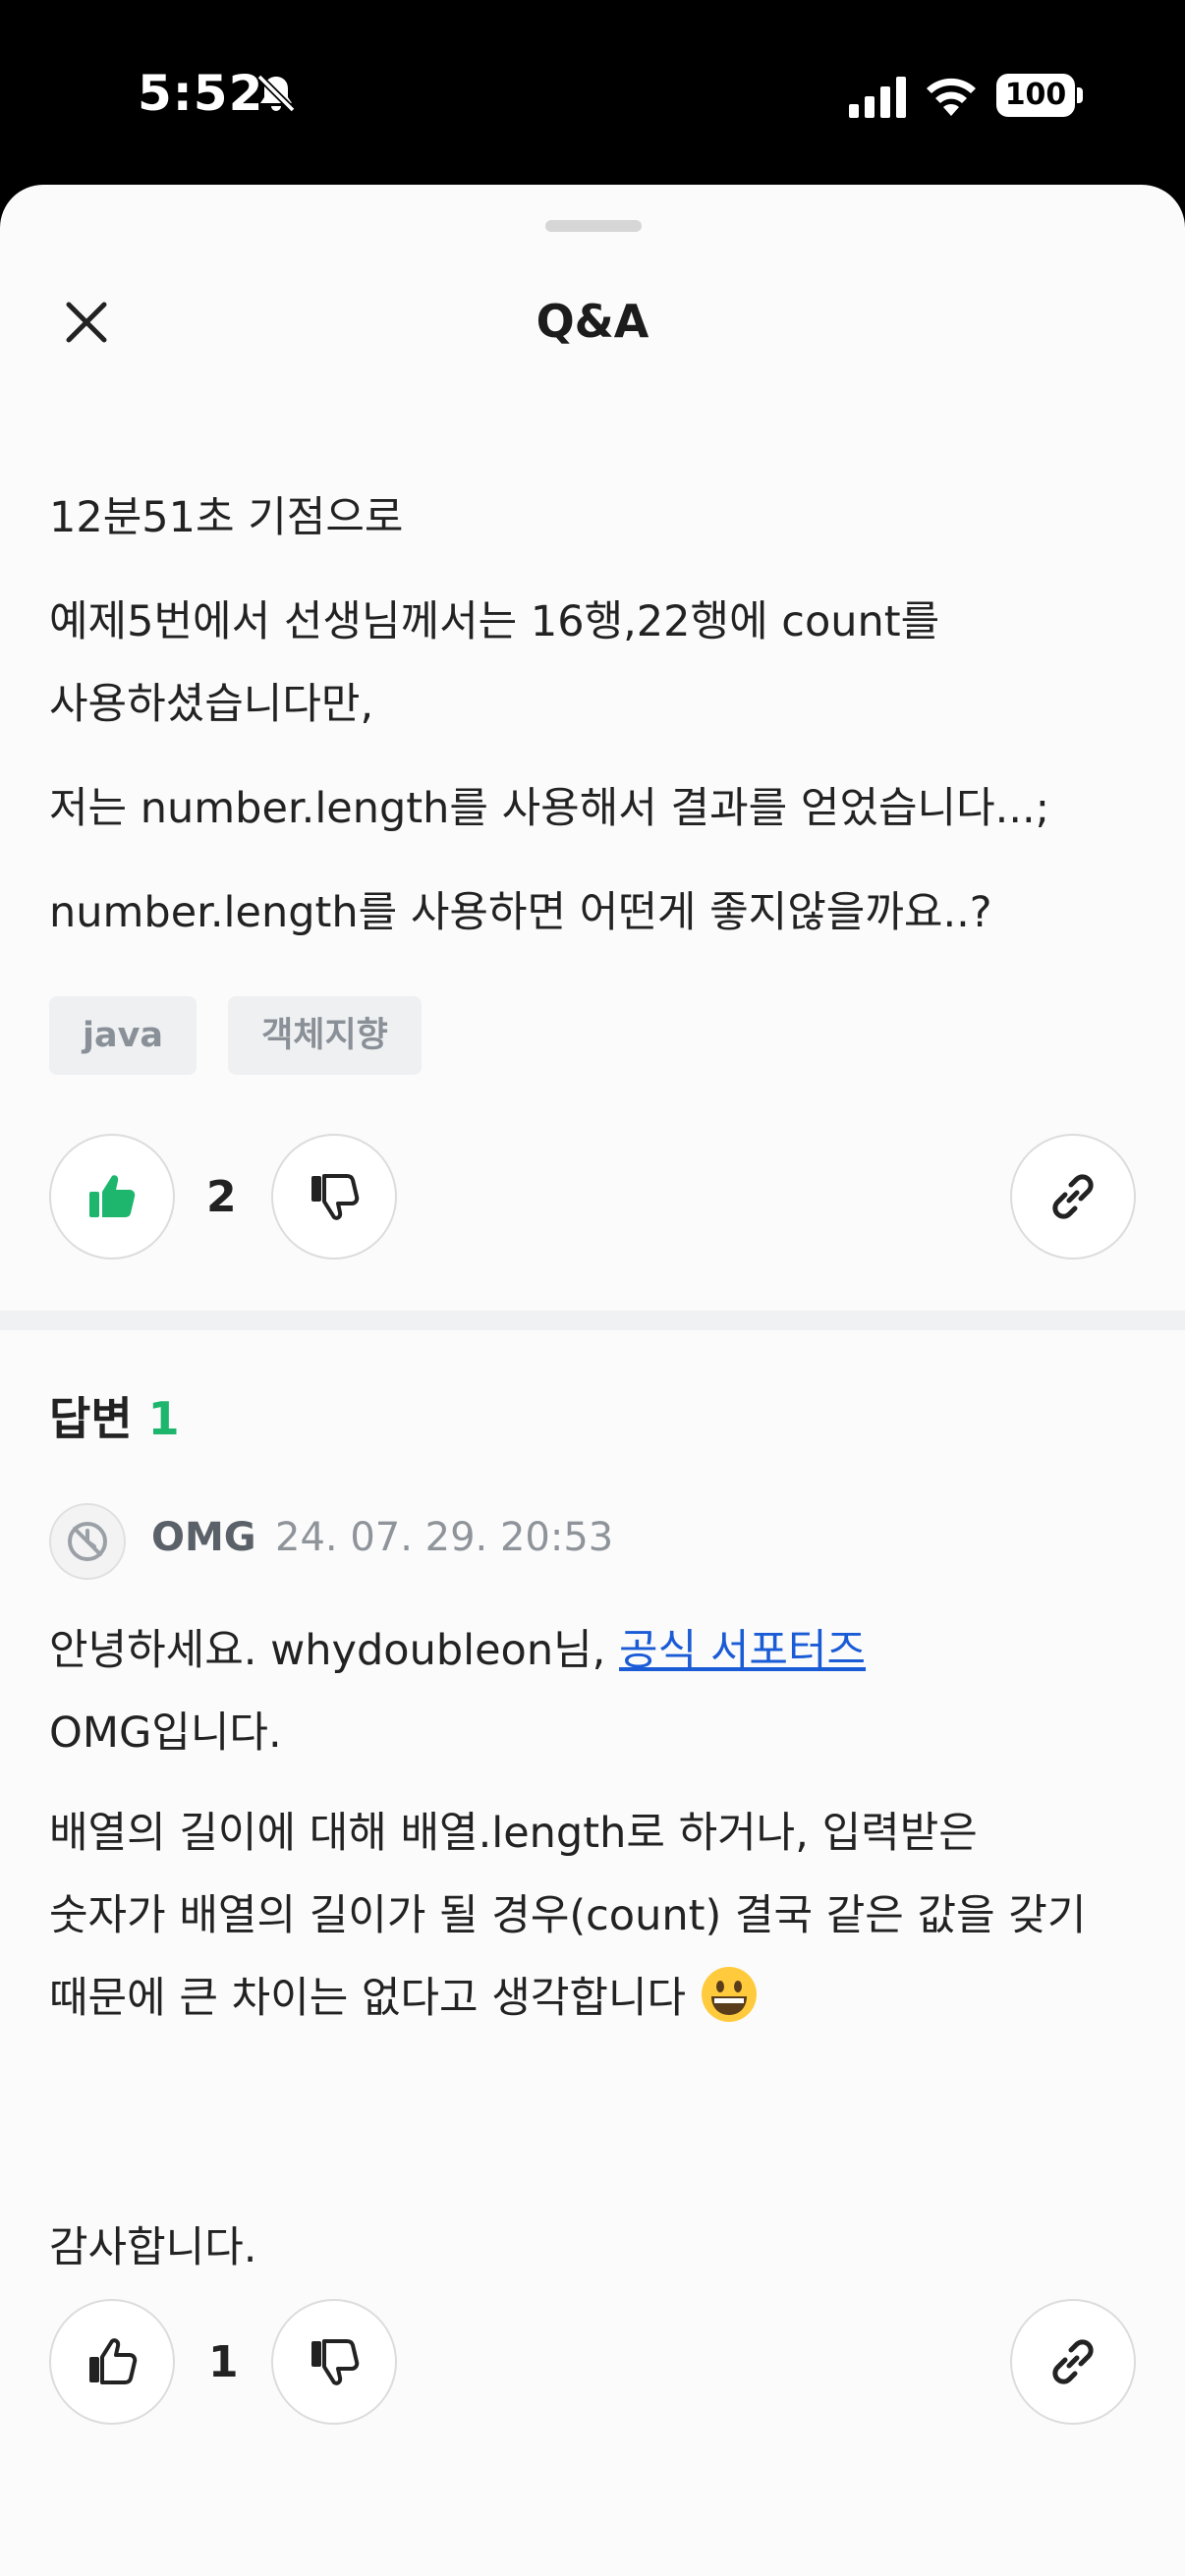 The height and width of the screenshot is (2576, 1185). Describe the element at coordinates (743, 1650) in the screenshot. I see `official-supporters-link: 공식 서포터즈` at that location.